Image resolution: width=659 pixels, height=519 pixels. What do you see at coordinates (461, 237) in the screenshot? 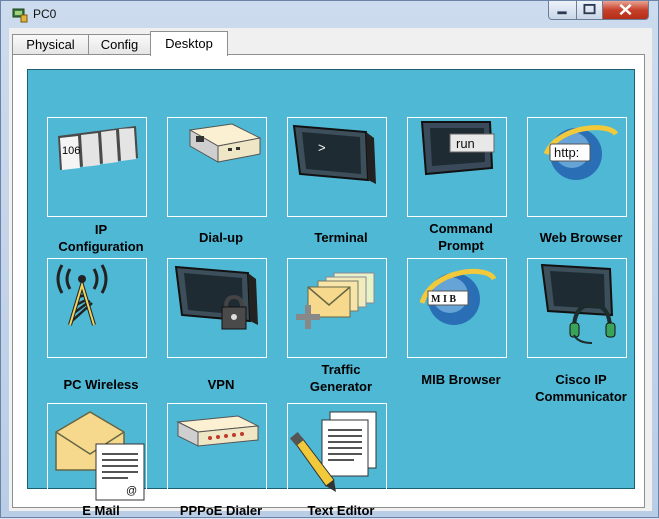
I see `app-label: Command Prompt` at bounding box center [461, 237].